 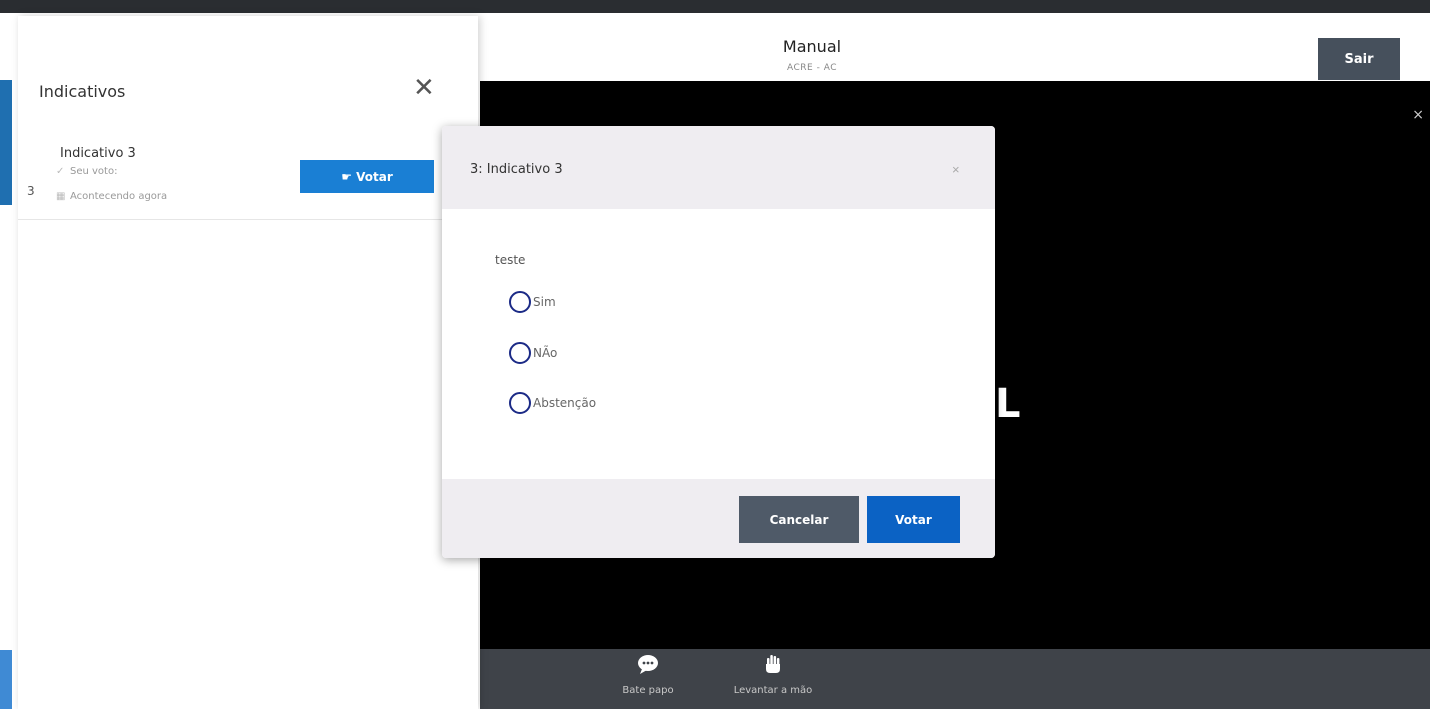 What do you see at coordinates (648, 690) in the screenshot?
I see `chat-label: Bate papo` at bounding box center [648, 690].